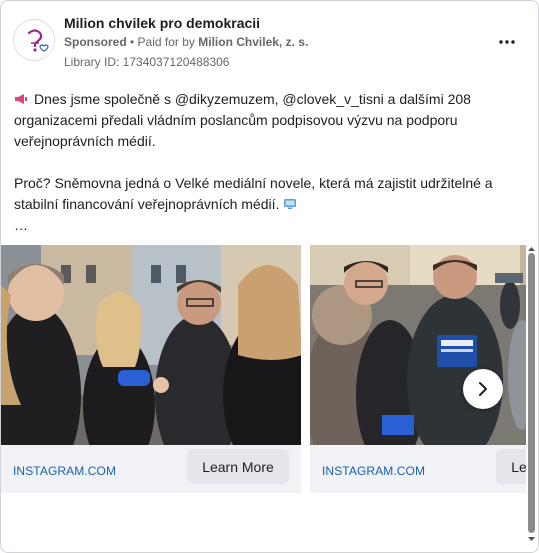  Describe the element at coordinates (147, 62) in the screenshot. I see `library-id: Library ID: 1734037120488306` at that location.